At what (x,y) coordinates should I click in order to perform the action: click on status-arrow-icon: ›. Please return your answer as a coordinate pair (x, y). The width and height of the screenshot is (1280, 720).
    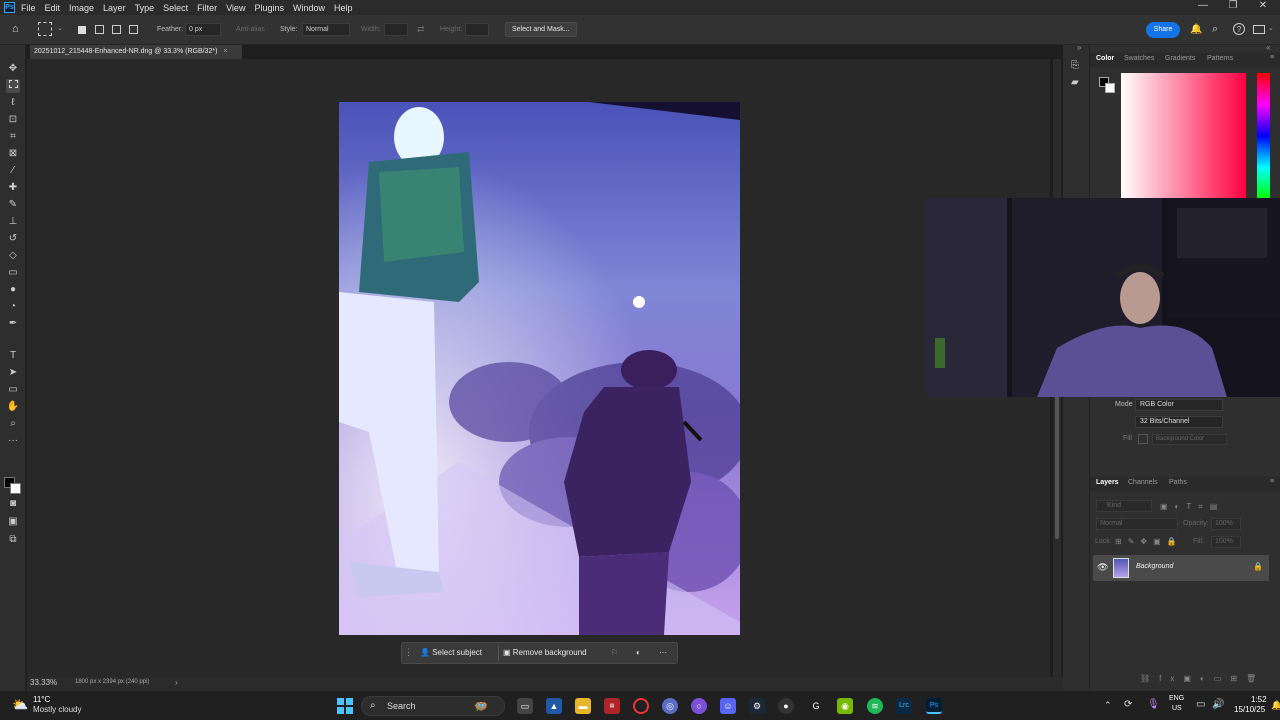
    Looking at the image, I should click on (176, 682).